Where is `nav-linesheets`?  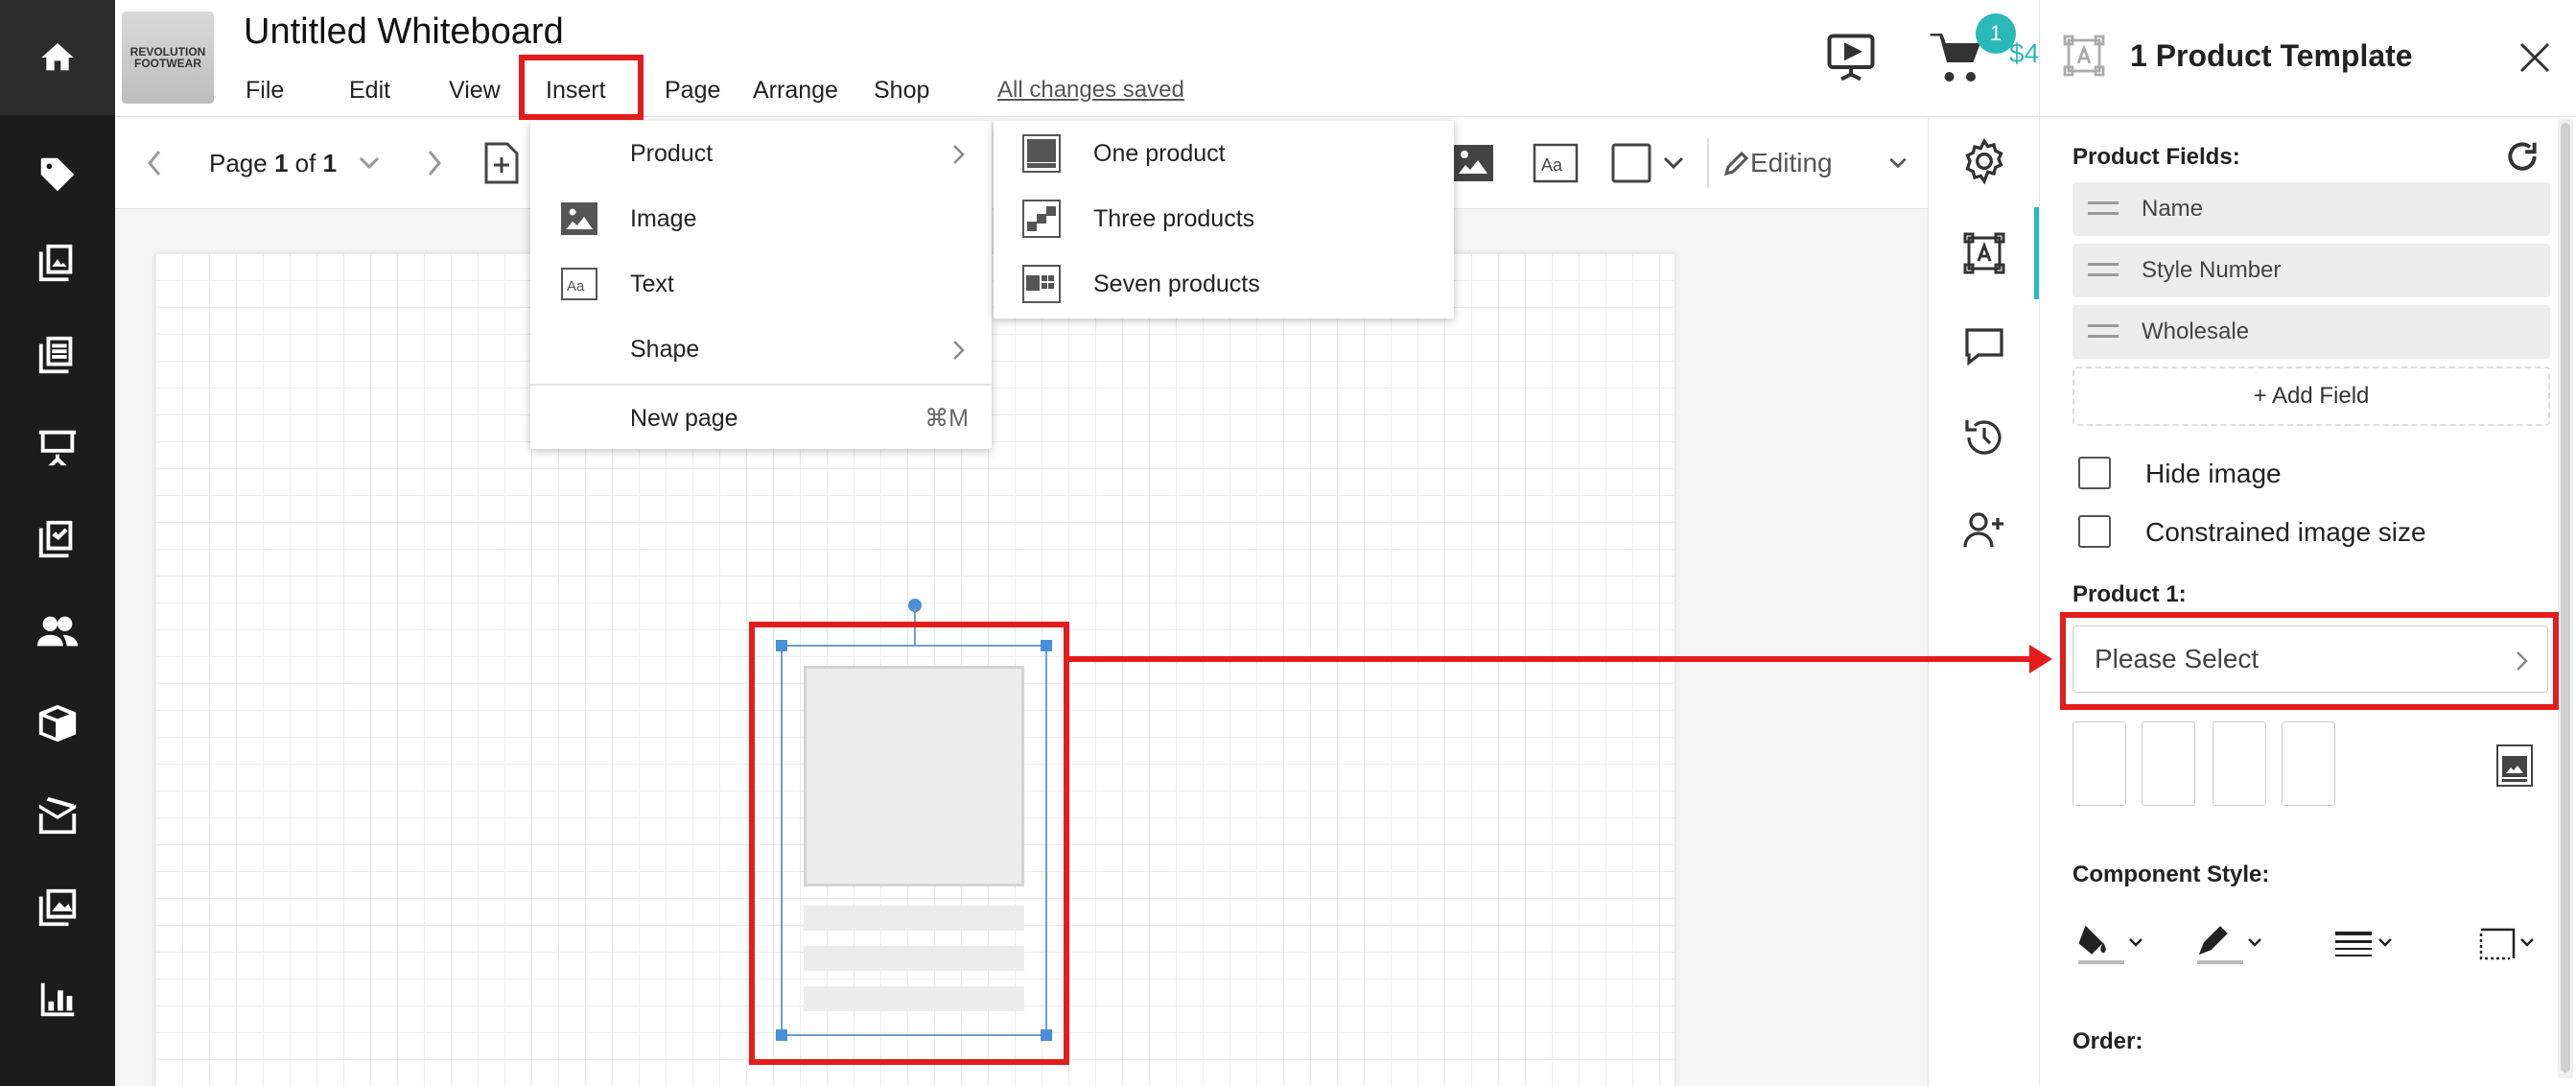 nav-linesheets is located at coordinates (57, 355).